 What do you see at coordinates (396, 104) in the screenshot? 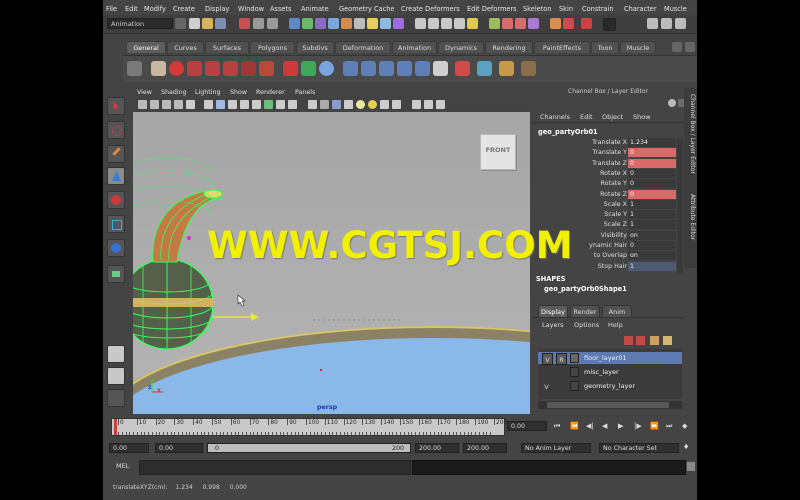
I see `textured-icon` at bounding box center [396, 104].